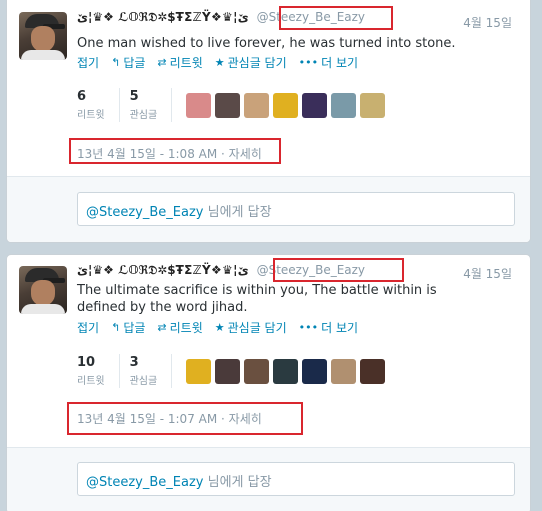 This screenshot has width=542, height=511. I want to click on tweet-stats: 6 리트윗 5 관심글, so click(231, 105).